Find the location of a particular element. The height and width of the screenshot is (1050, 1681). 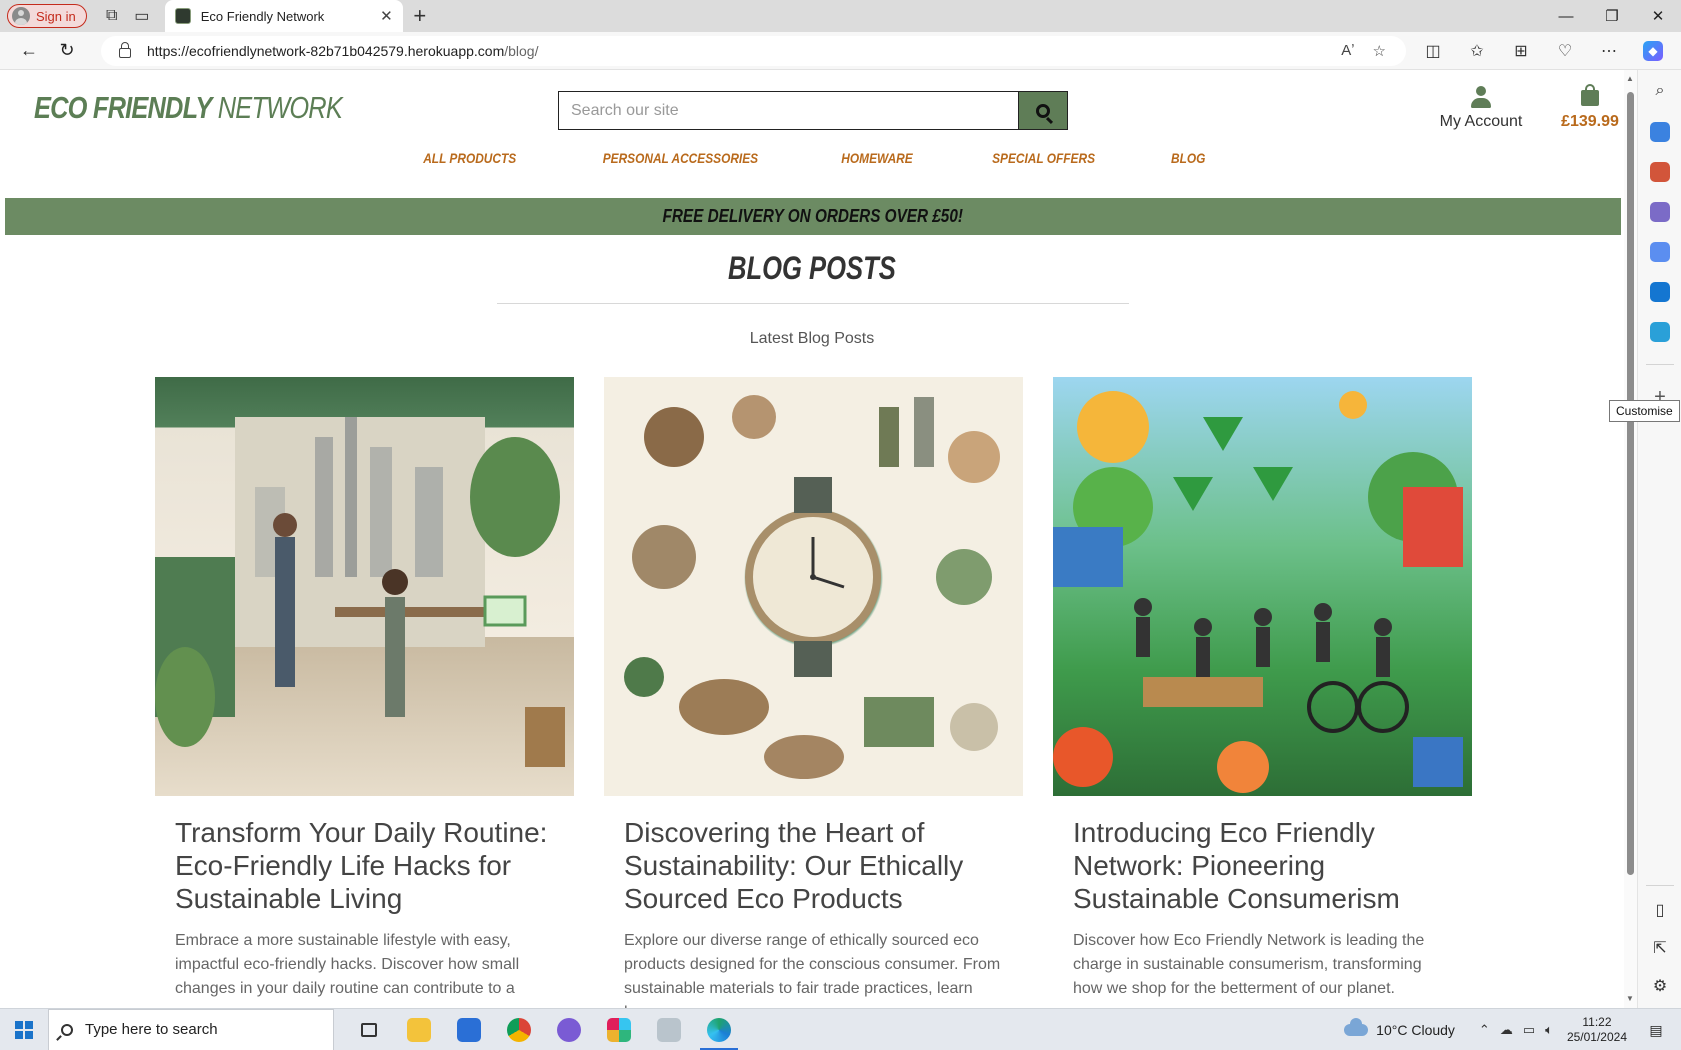

basket-link: £139.99 is located at coordinates (1582, 107).